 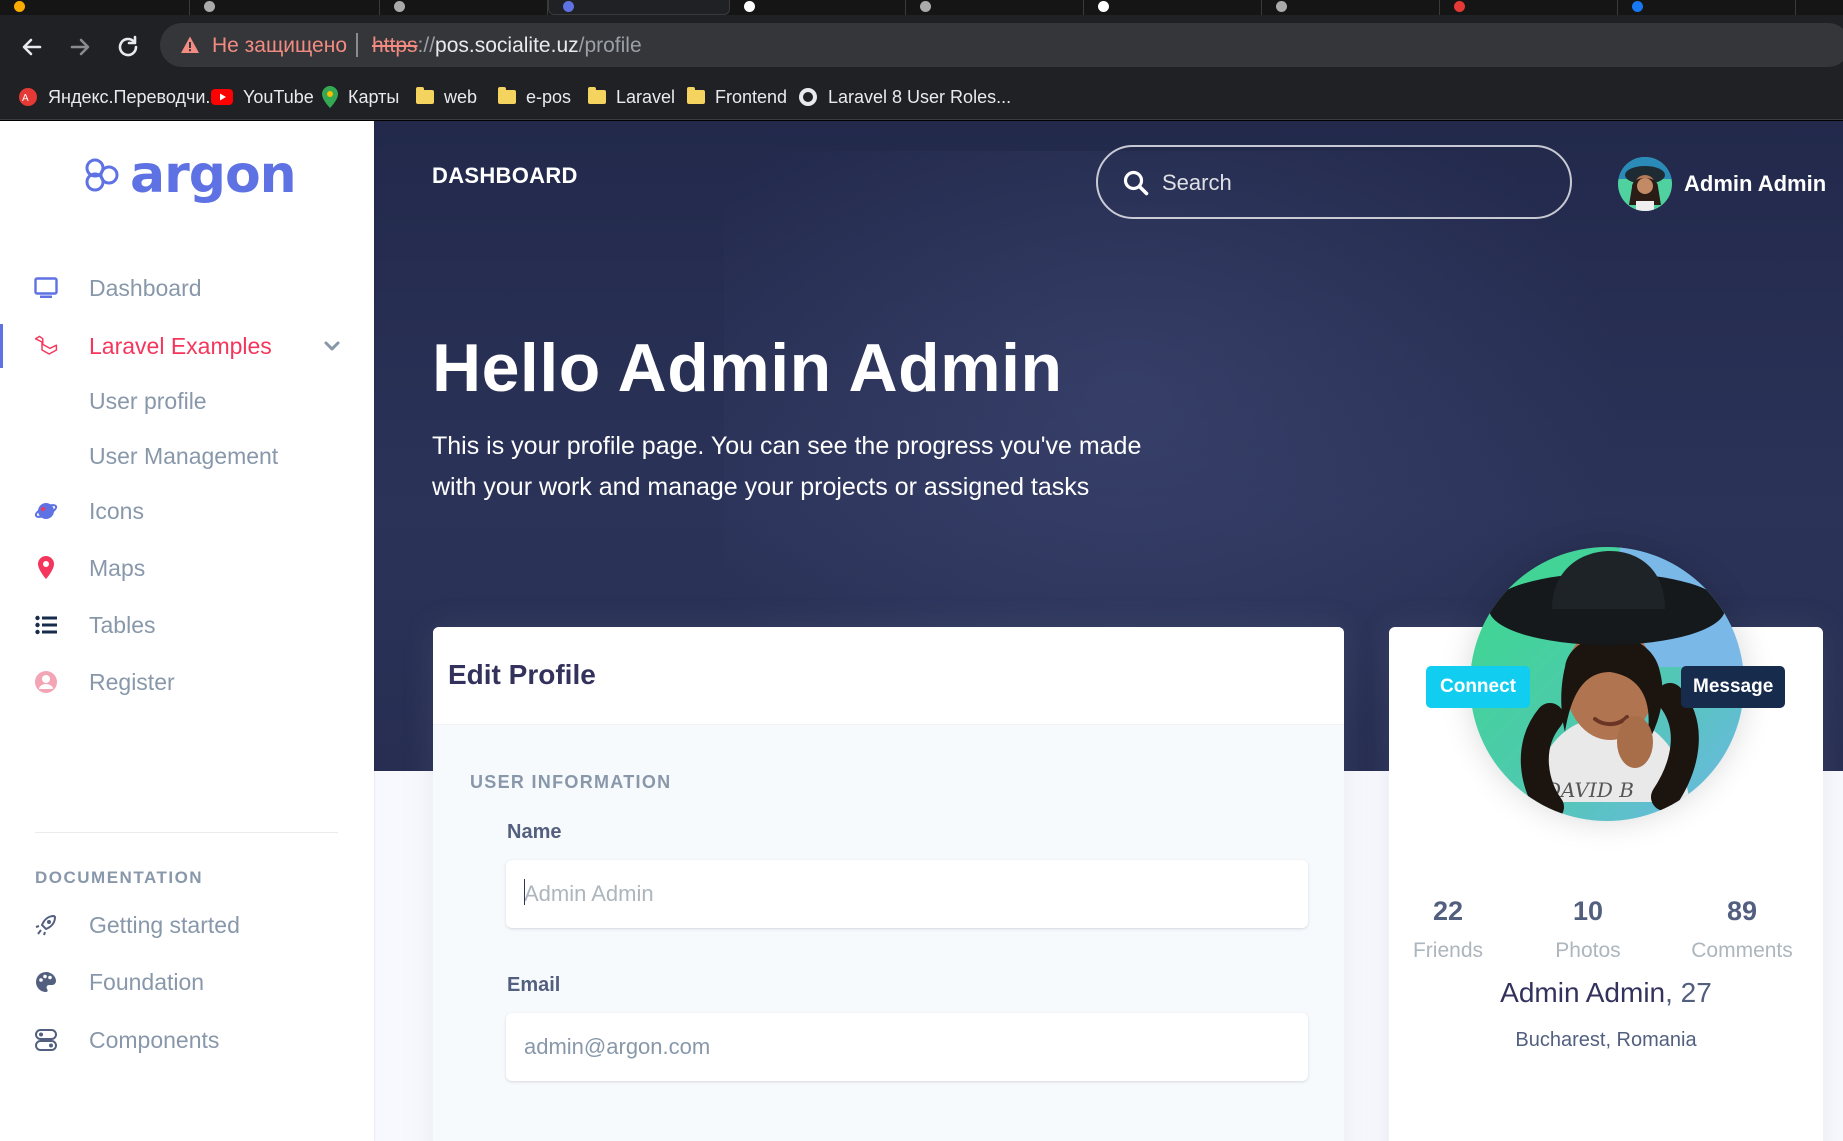 I want to click on bookmark-folder-frontend: Frontend, so click(x=737, y=97).